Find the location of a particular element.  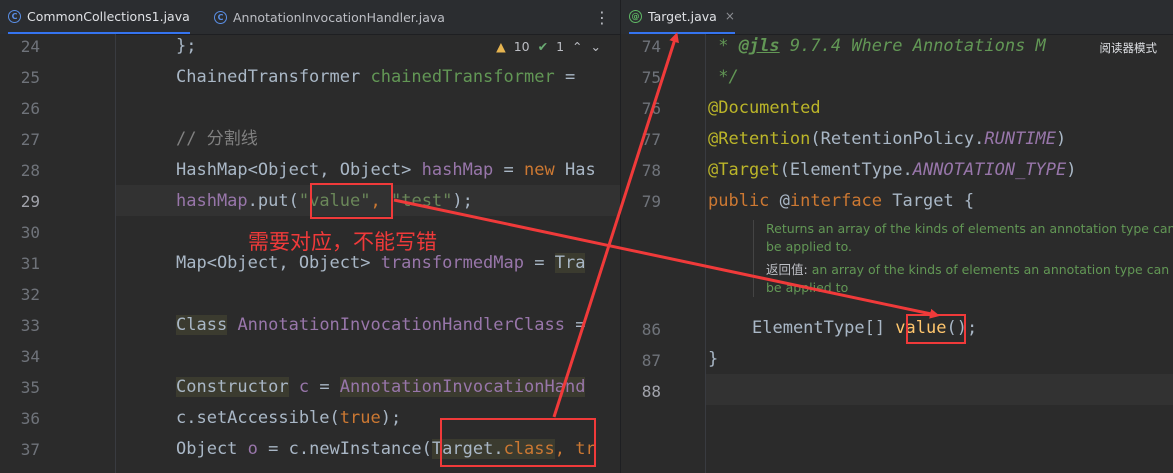

arrow-class-to-target is located at coordinates (615, 225).